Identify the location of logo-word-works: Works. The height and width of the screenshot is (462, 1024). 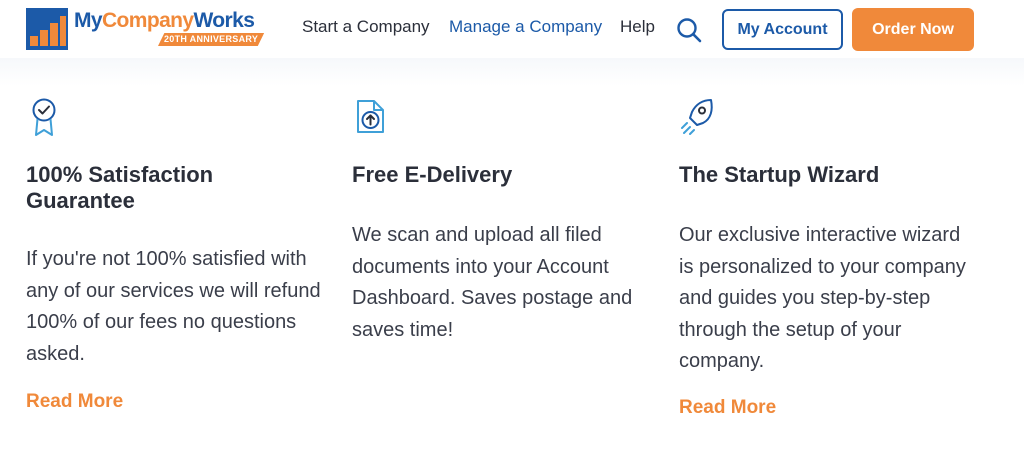
(224, 20).